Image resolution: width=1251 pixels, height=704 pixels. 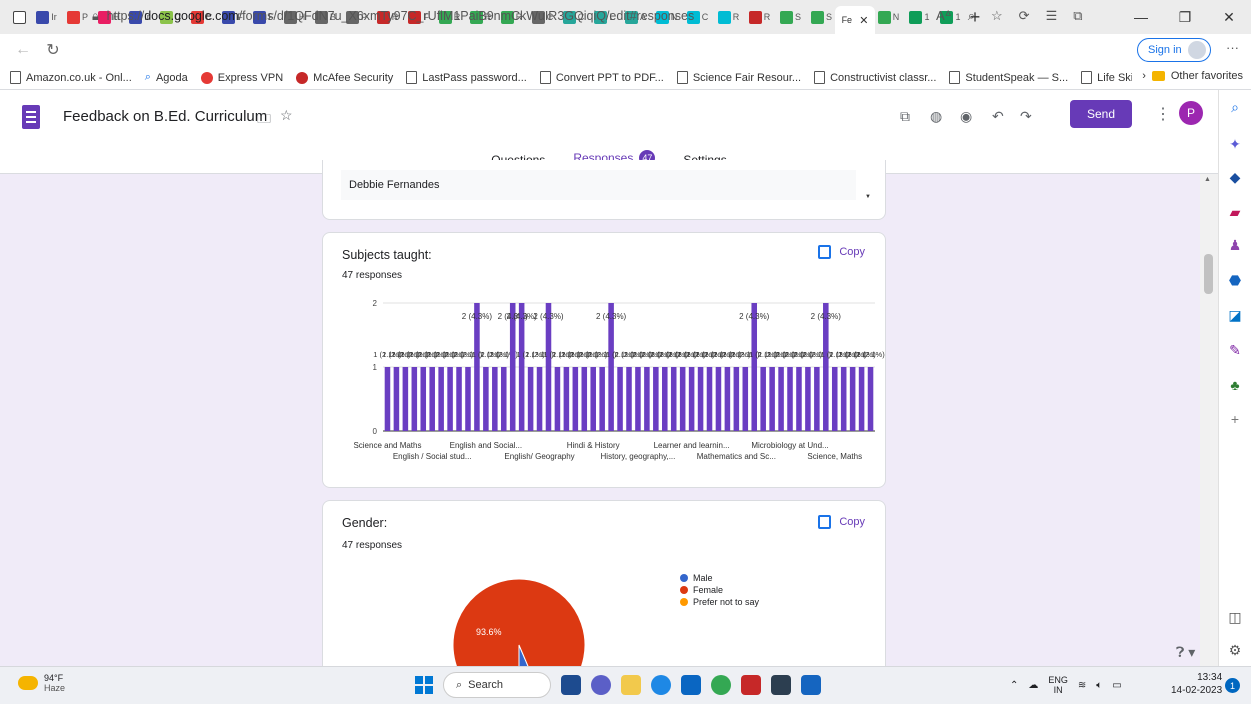 I want to click on favorite-link: Express VPN, so click(x=241, y=77).